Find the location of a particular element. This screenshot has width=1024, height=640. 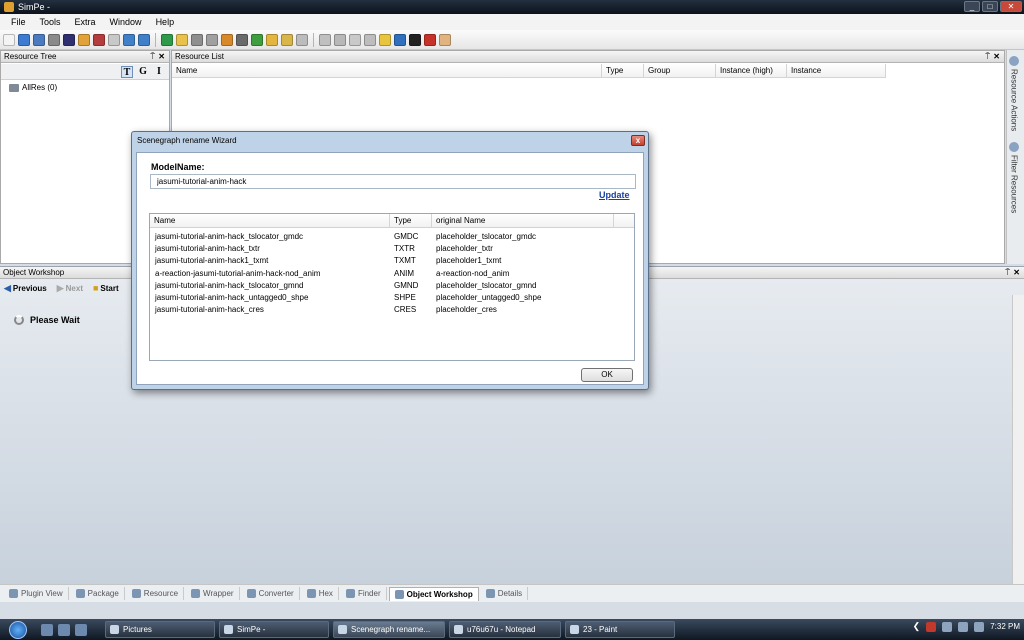

dialog-close-button: x is located at coordinates (638, 140).